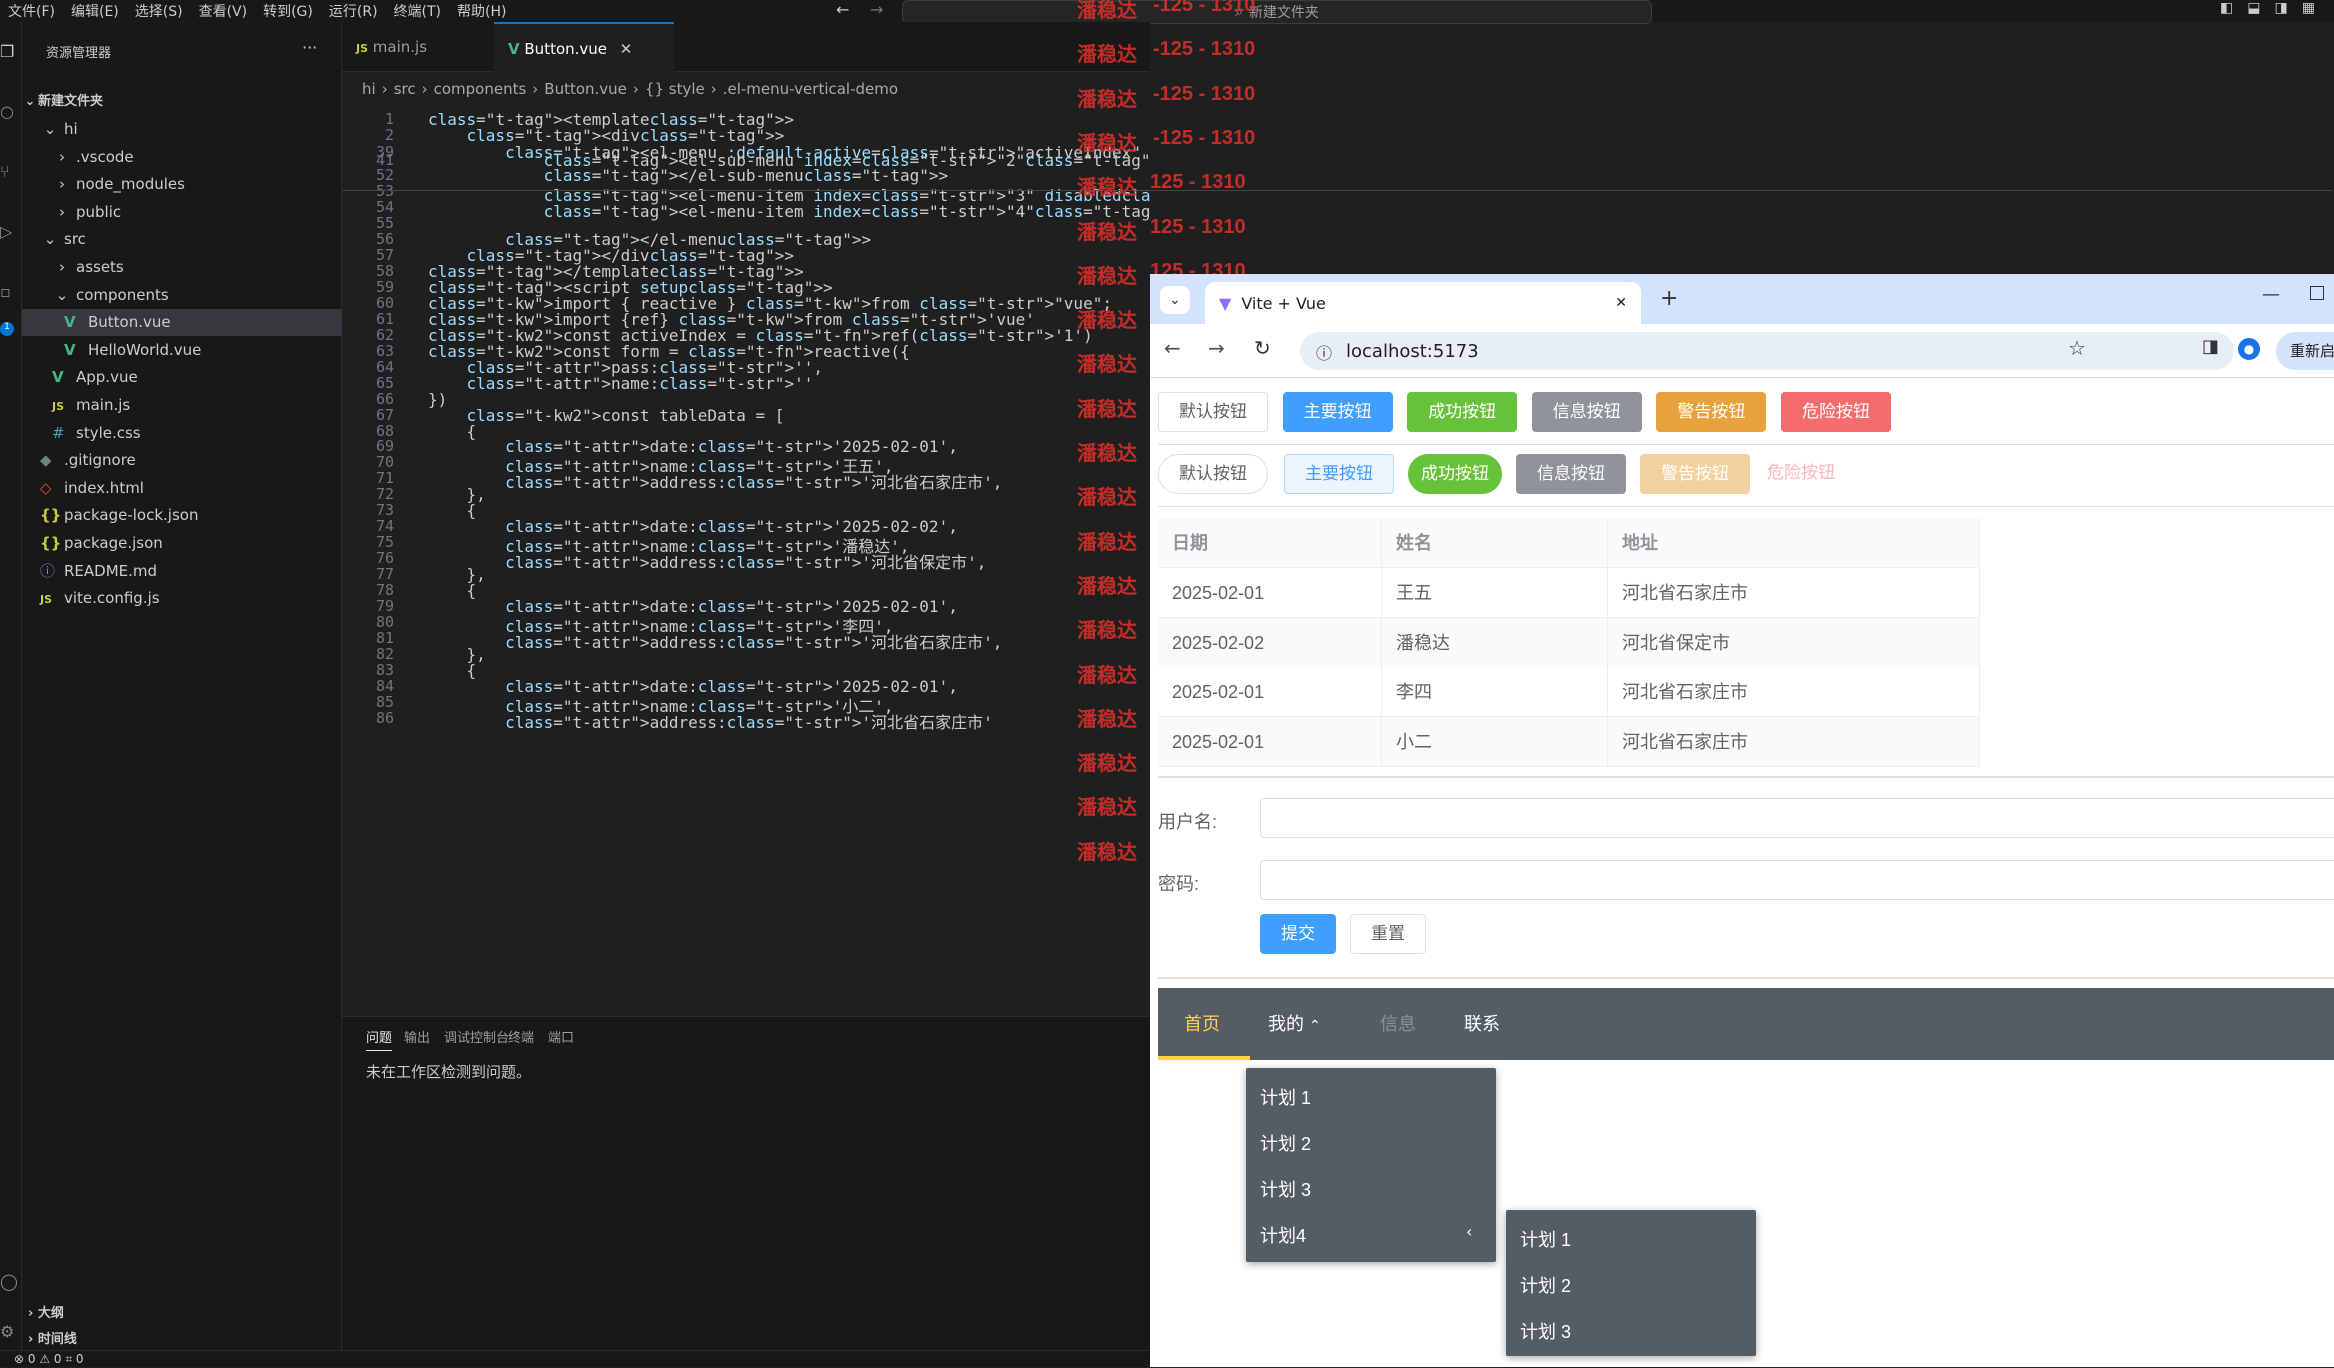 This screenshot has height=1368, width=2334. Describe the element at coordinates (1545, 1285) in the screenshot. I see `submenu2-item-plan2: 计划 2` at that location.